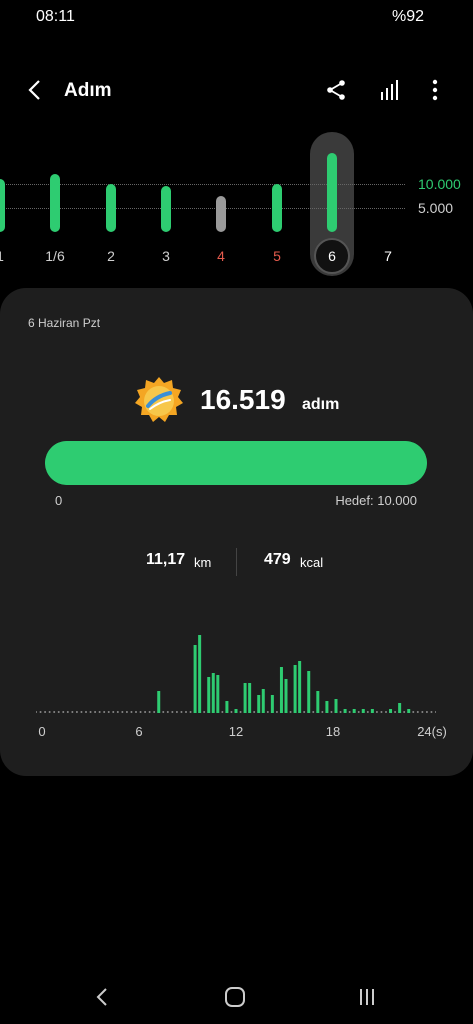 This screenshot has width=473, height=1024. What do you see at coordinates (236, 562) in the screenshot?
I see `stats-divider` at bounding box center [236, 562].